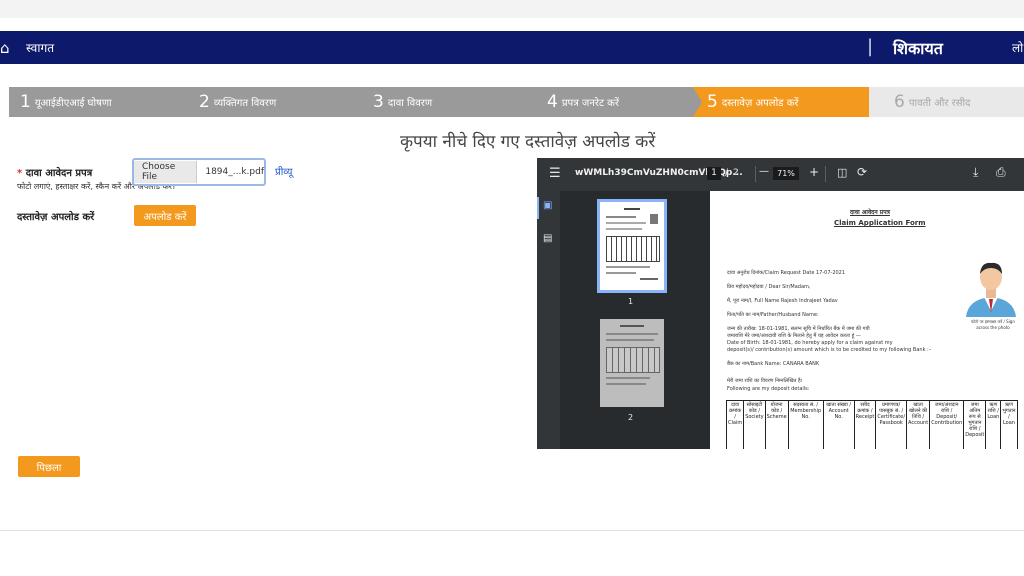 Image resolution: width=1024 pixels, height=576 pixels. What do you see at coordinates (805, 424) in the screenshot?
I see `table-header-cell: सदस्यता सं. / Membership No.` at bounding box center [805, 424].